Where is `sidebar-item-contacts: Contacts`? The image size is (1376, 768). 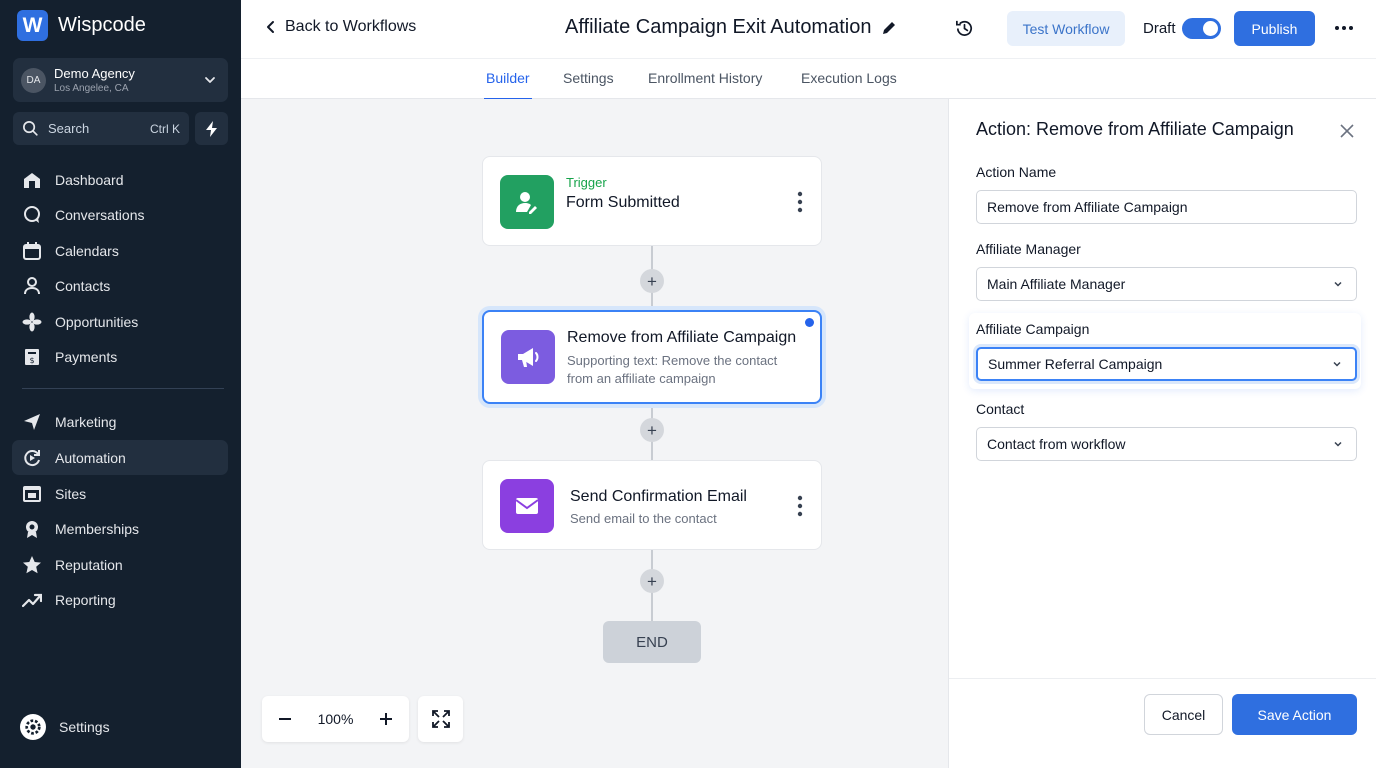
sidebar-item-contacts: Contacts is located at coordinates (120, 285).